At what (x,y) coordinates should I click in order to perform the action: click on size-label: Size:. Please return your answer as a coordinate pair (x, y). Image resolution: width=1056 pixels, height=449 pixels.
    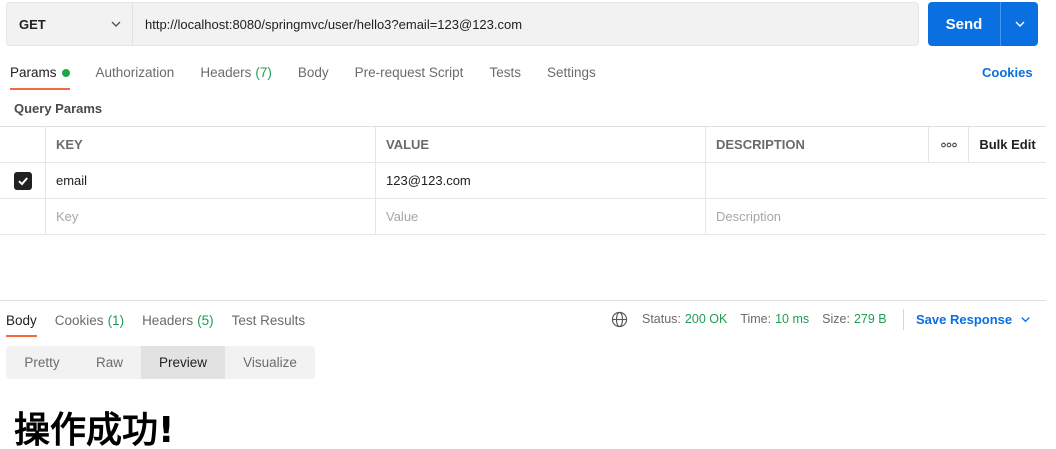
    Looking at the image, I should click on (836, 319).